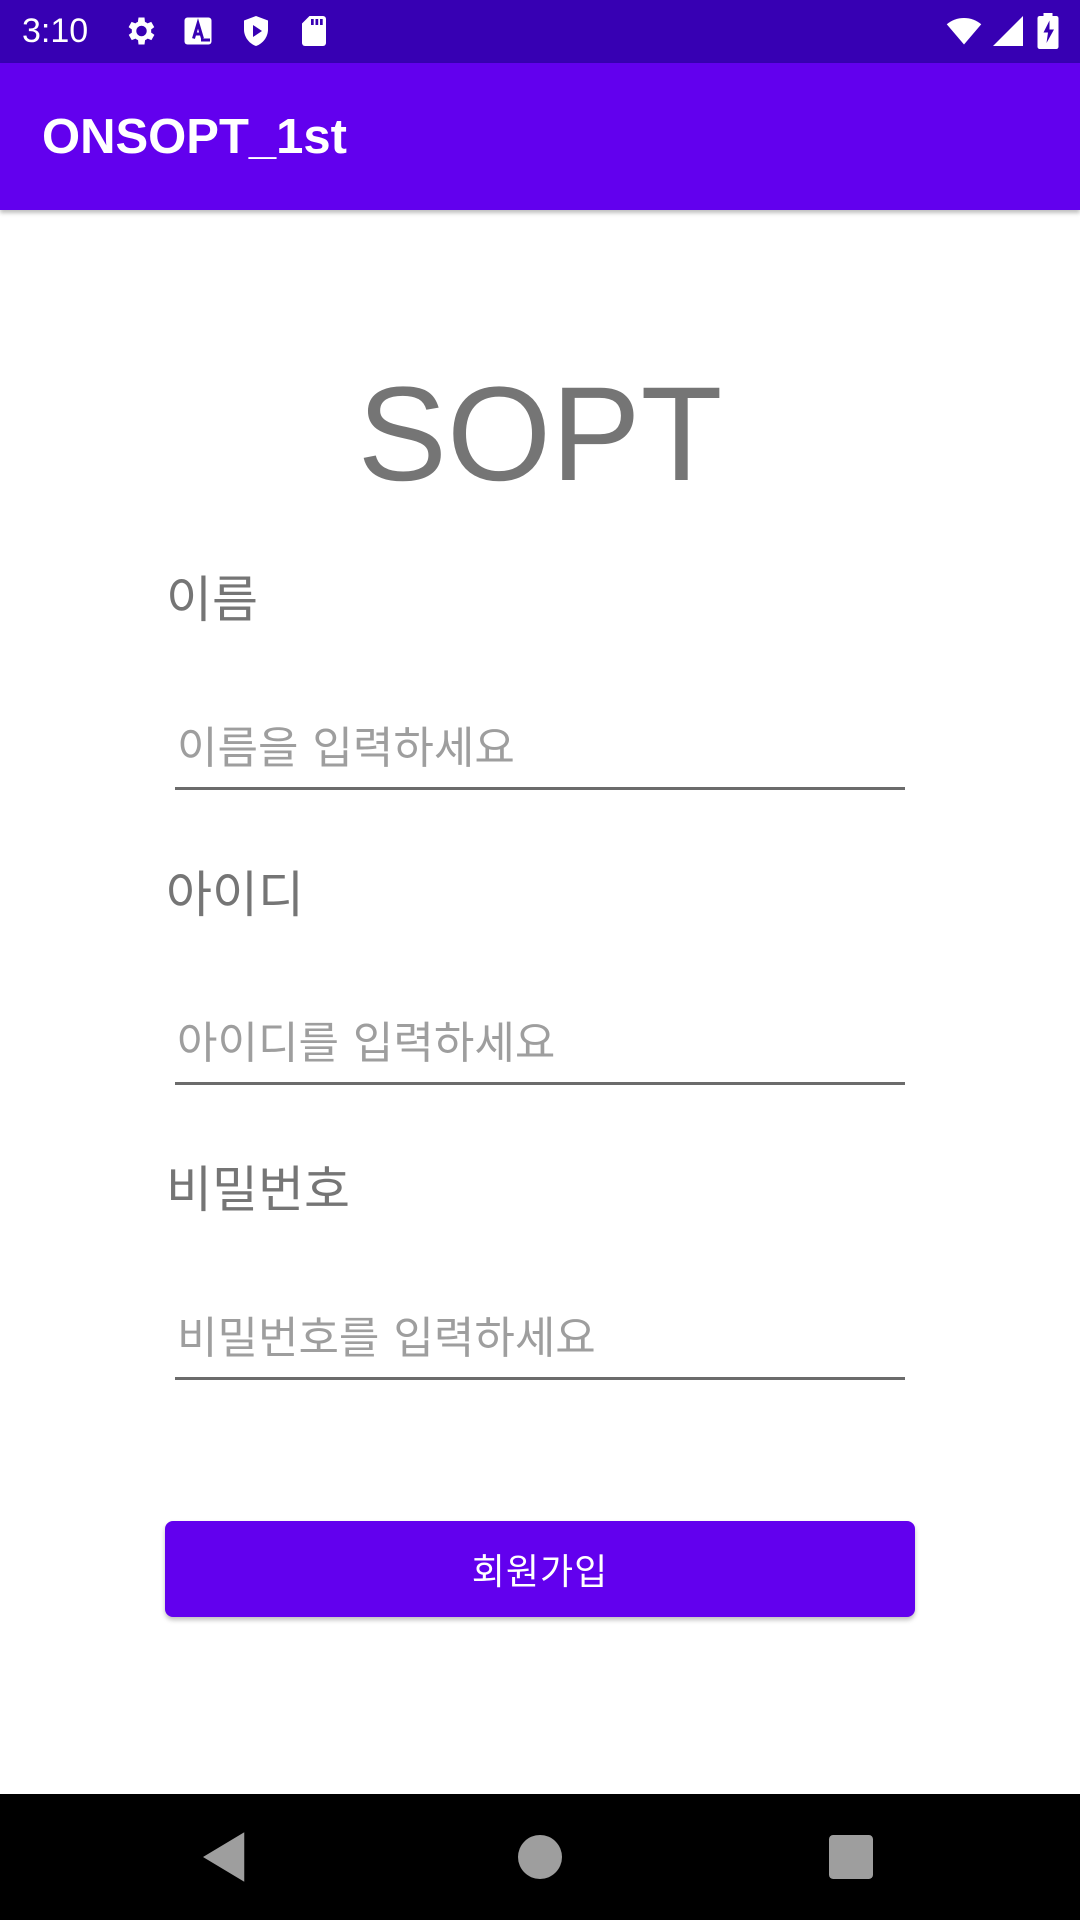  I want to click on recents-icon, so click(851, 1857).